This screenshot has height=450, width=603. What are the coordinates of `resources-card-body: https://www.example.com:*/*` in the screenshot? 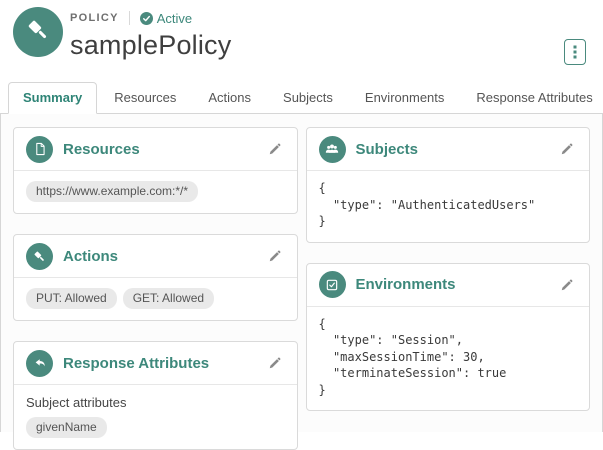 It's located at (155, 192).